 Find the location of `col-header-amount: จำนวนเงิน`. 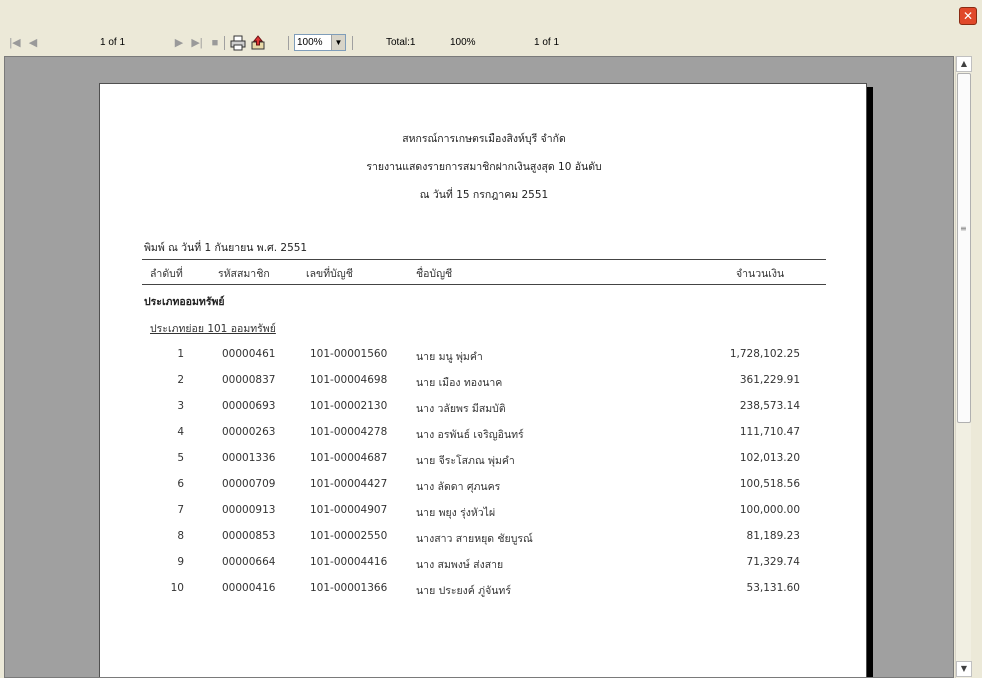

col-header-amount: จำนวนเงิน is located at coordinates (760, 274).